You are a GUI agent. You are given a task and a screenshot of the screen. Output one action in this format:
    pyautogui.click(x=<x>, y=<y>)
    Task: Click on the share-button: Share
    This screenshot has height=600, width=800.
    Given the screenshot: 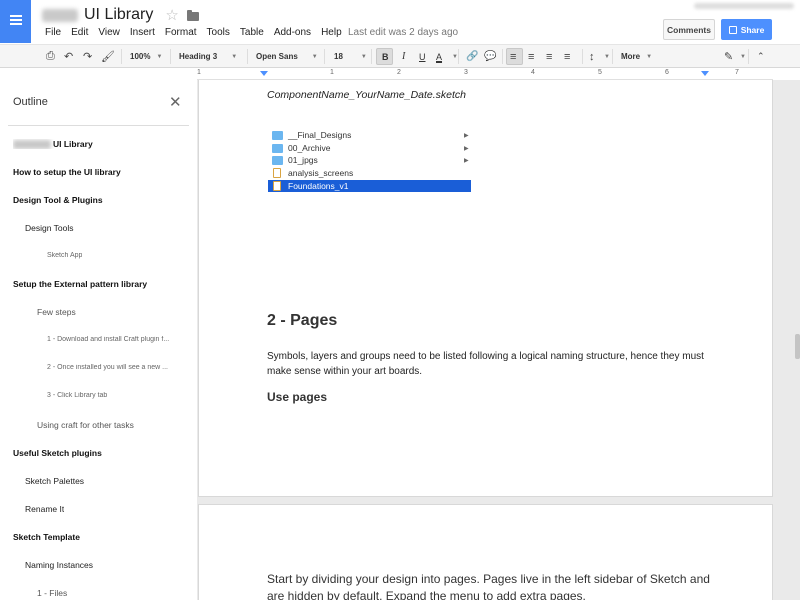 What is the action you would take?
    pyautogui.click(x=746, y=29)
    